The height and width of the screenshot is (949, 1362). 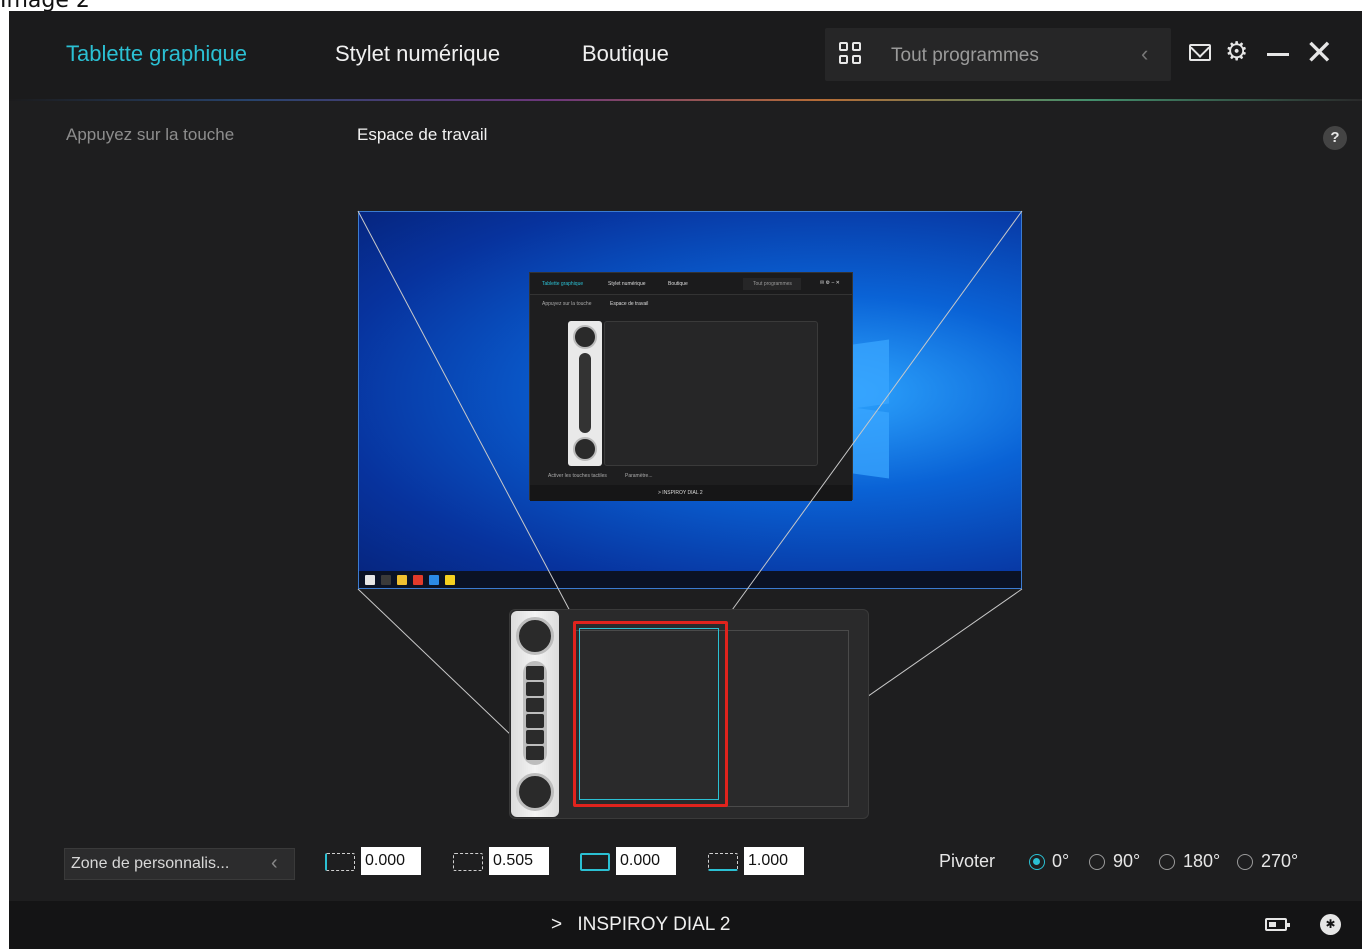 What do you see at coordinates (1060, 861) in the screenshot?
I see `rotate-0-label: 0°` at bounding box center [1060, 861].